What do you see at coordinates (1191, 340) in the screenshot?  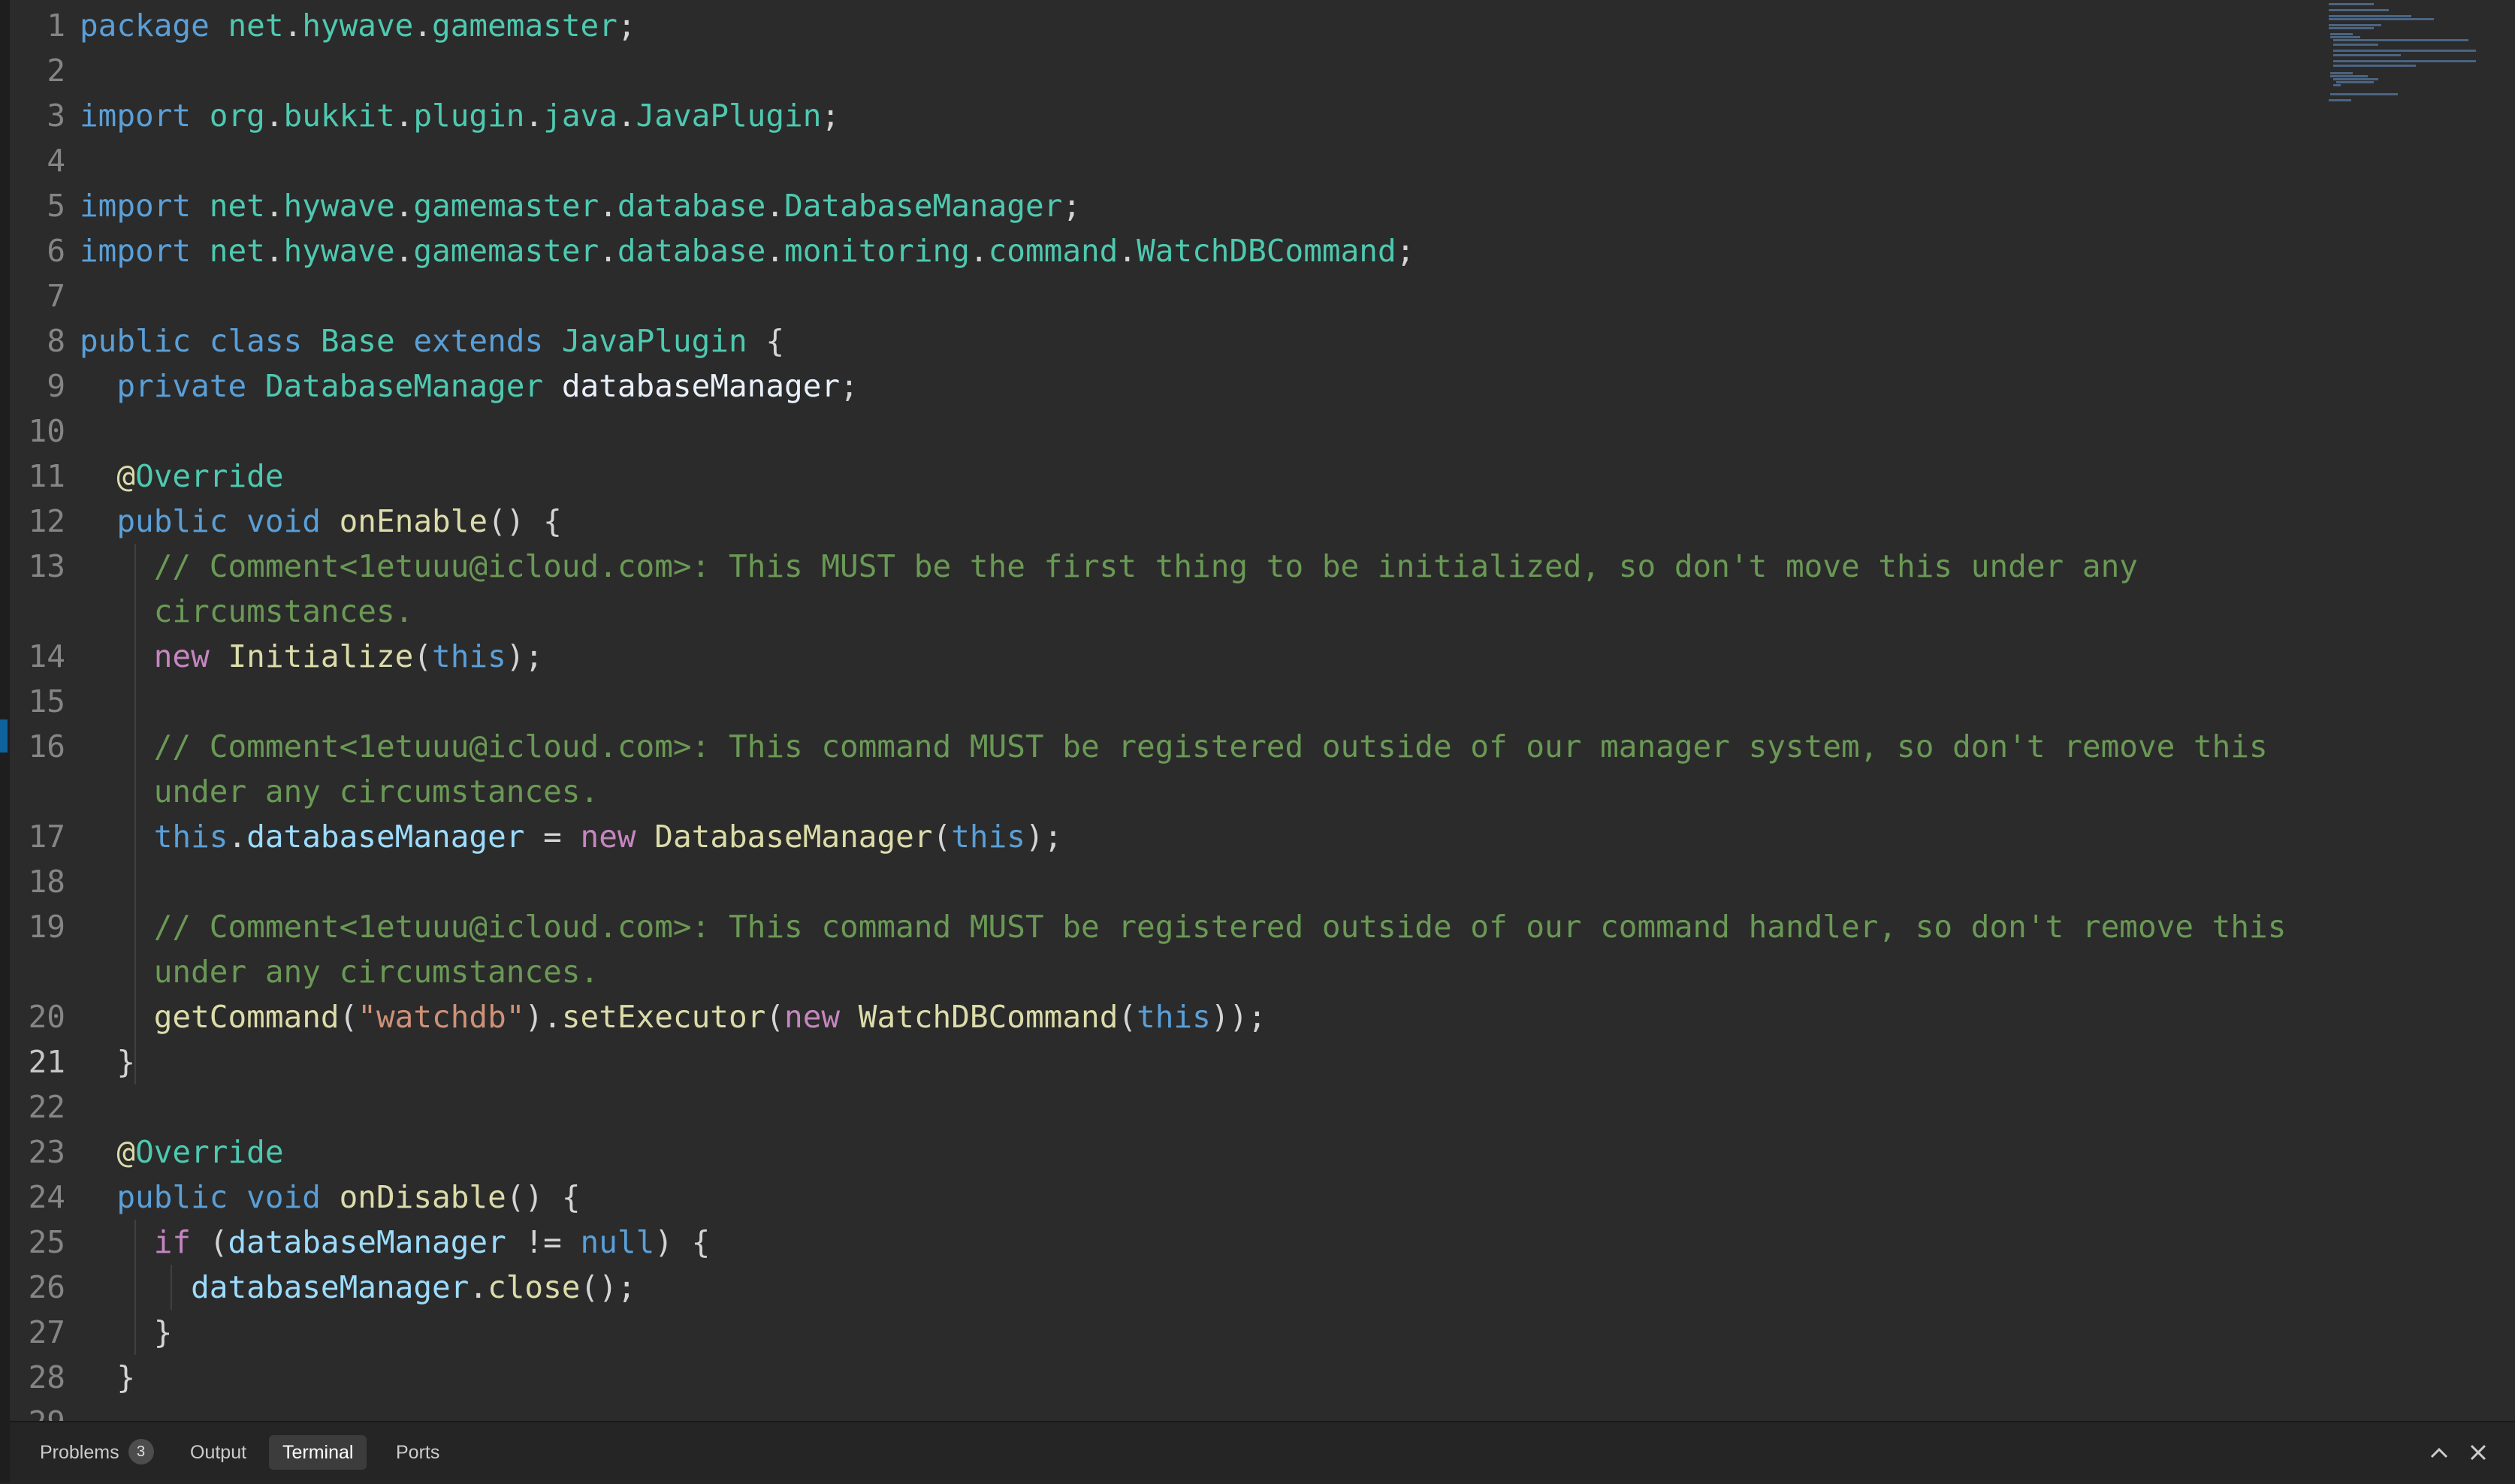 I see `line-text: public class Base extends JavaPlugin {` at bounding box center [1191, 340].